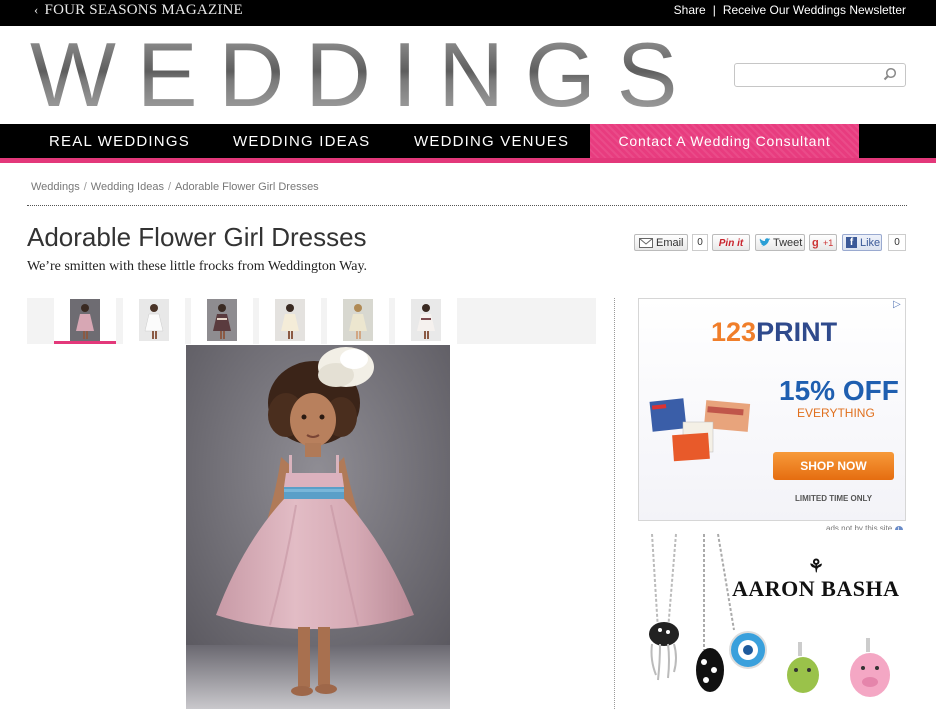 This screenshot has height=709, width=936. I want to click on back-label: FOUR SEASONS MAGAZINE, so click(143, 10).